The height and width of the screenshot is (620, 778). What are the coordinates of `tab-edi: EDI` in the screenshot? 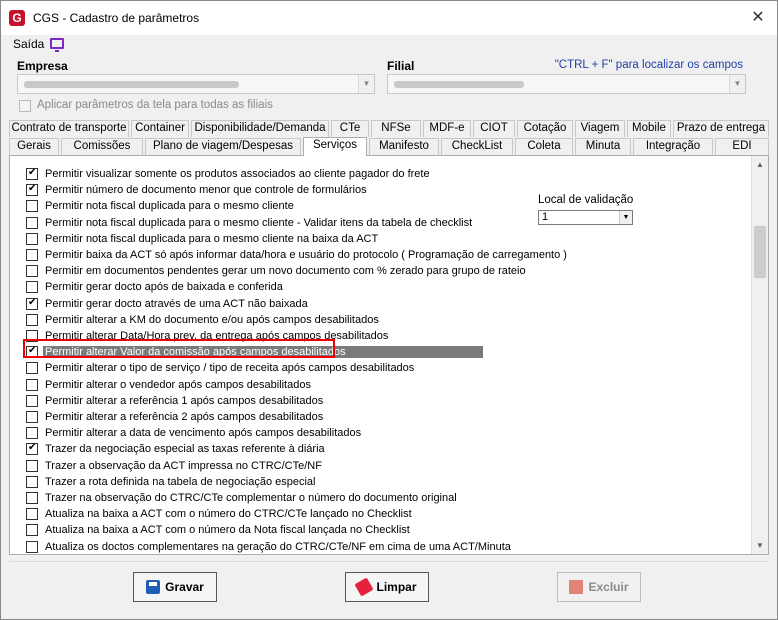 It's located at (742, 146).